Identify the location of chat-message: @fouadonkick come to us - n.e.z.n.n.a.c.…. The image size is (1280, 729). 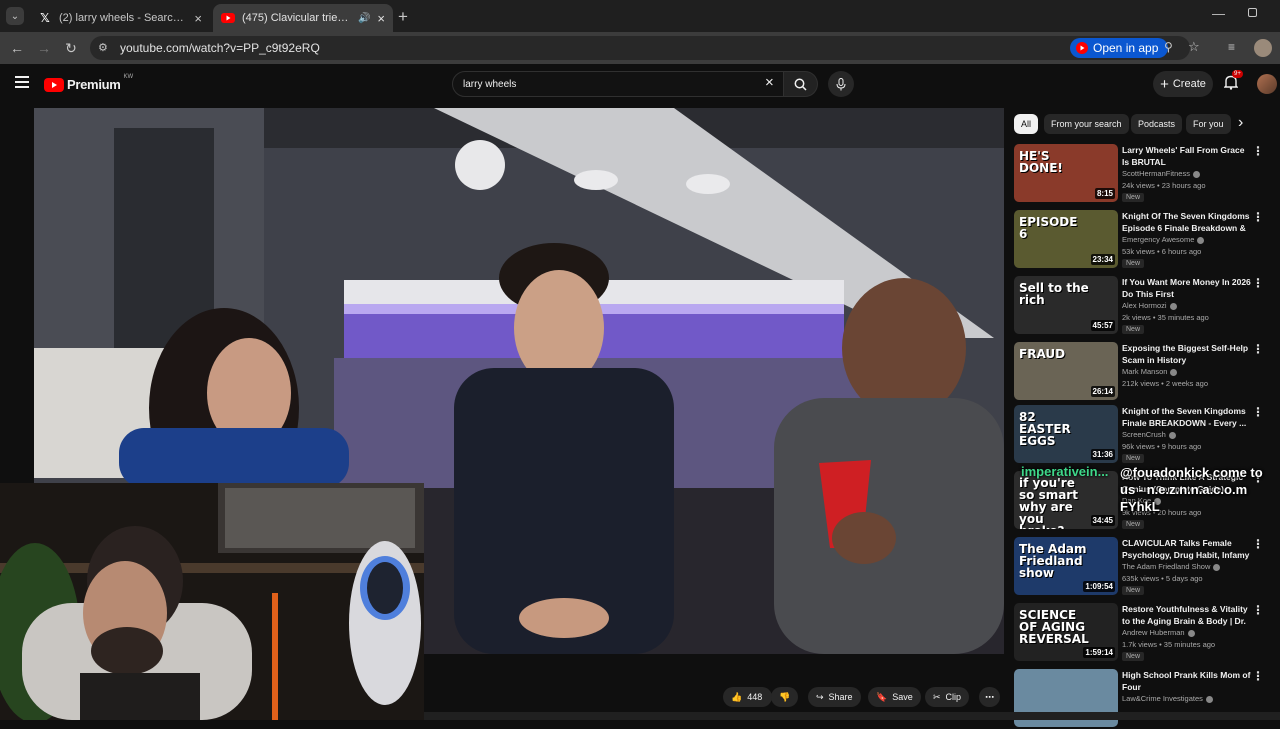
(1191, 489).